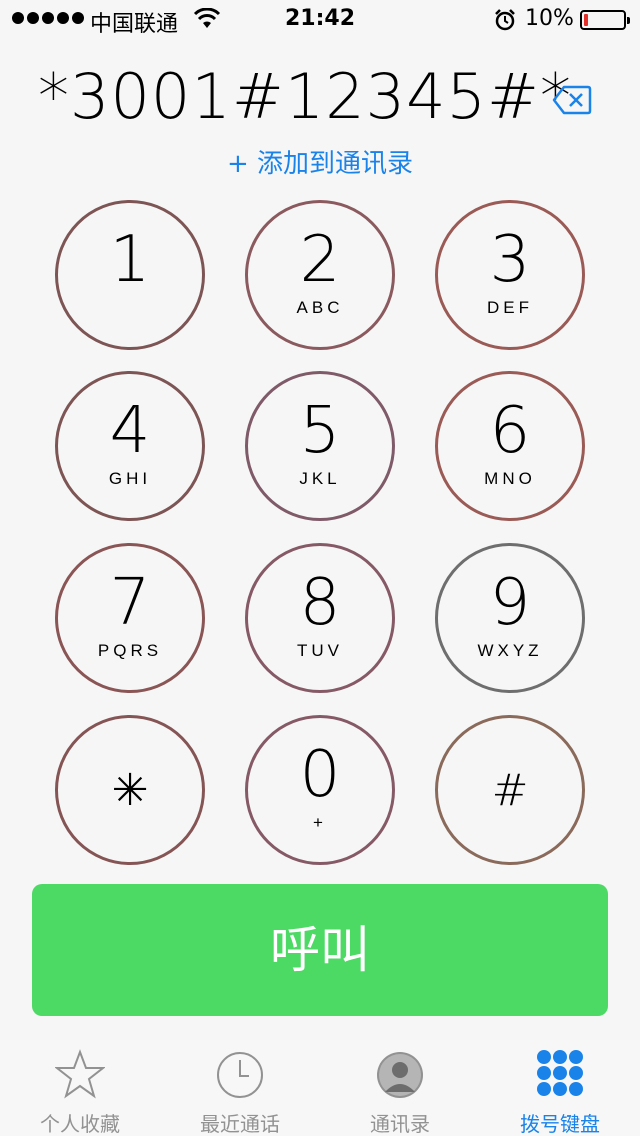 This screenshot has height=1136, width=640. What do you see at coordinates (560, 1073) in the screenshot?
I see `keypad-icon` at bounding box center [560, 1073].